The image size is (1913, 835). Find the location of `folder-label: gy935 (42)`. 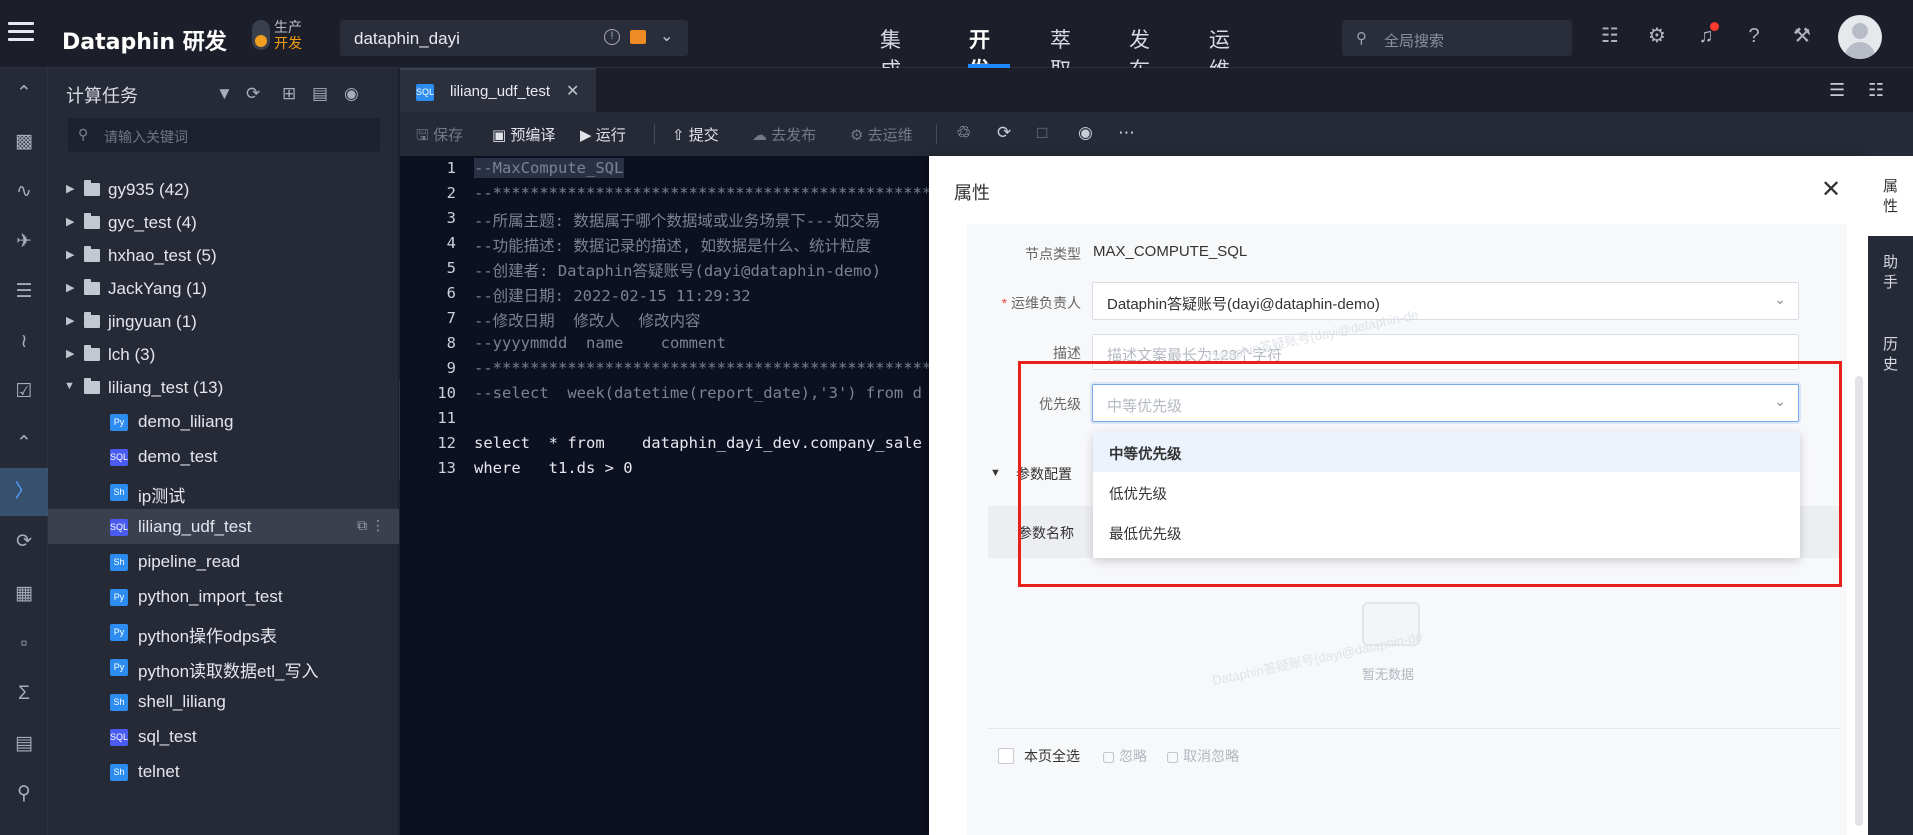

folder-label: gy935 (42) is located at coordinates (149, 189).